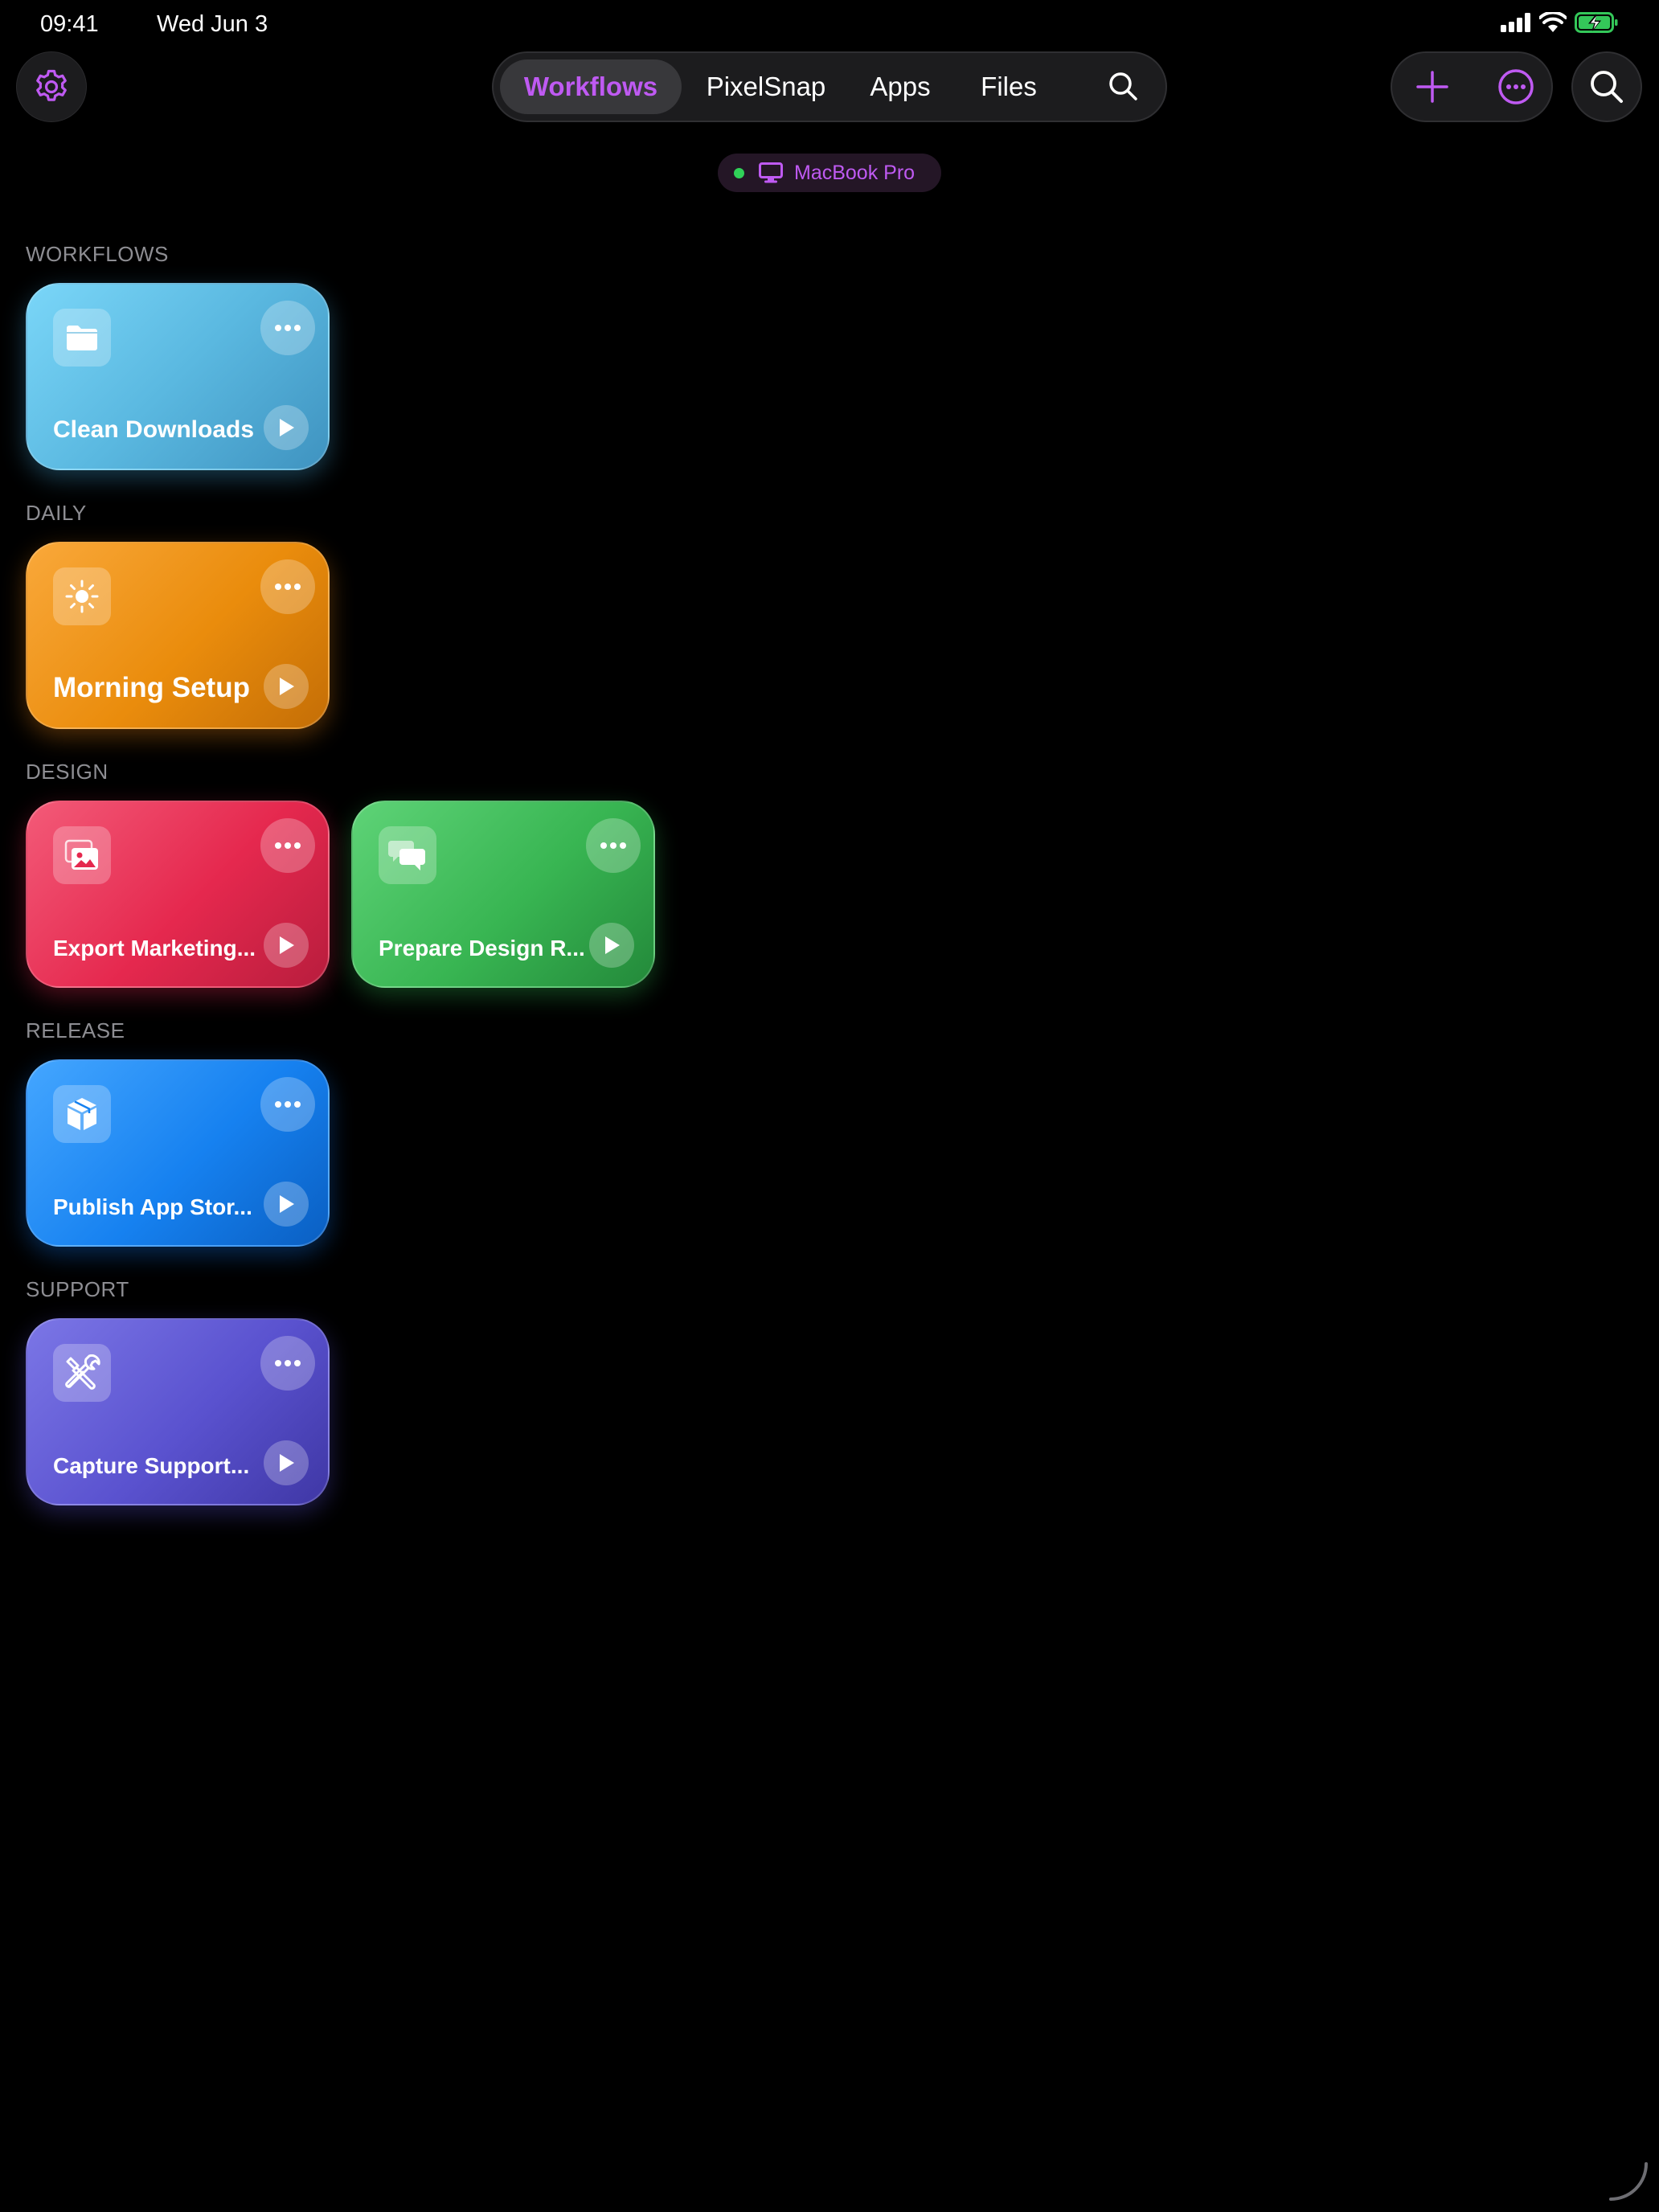 The image size is (1659, 2212). What do you see at coordinates (771, 172) in the screenshot?
I see `desktop-computer-icon` at bounding box center [771, 172].